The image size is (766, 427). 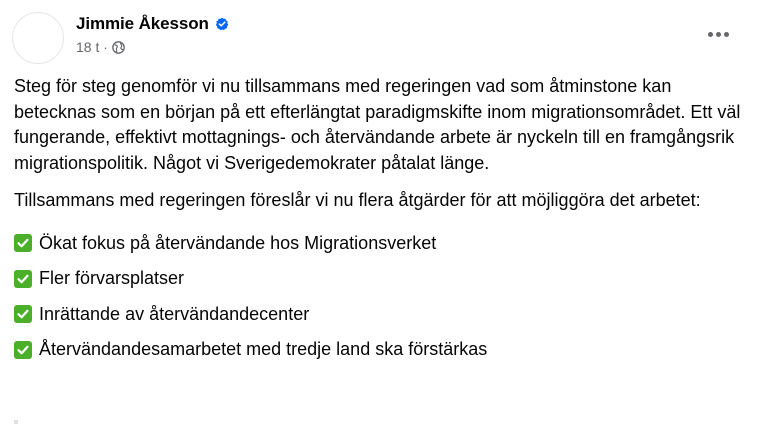 I want to click on list-item: Fler förvarsplatser, so click(x=384, y=279).